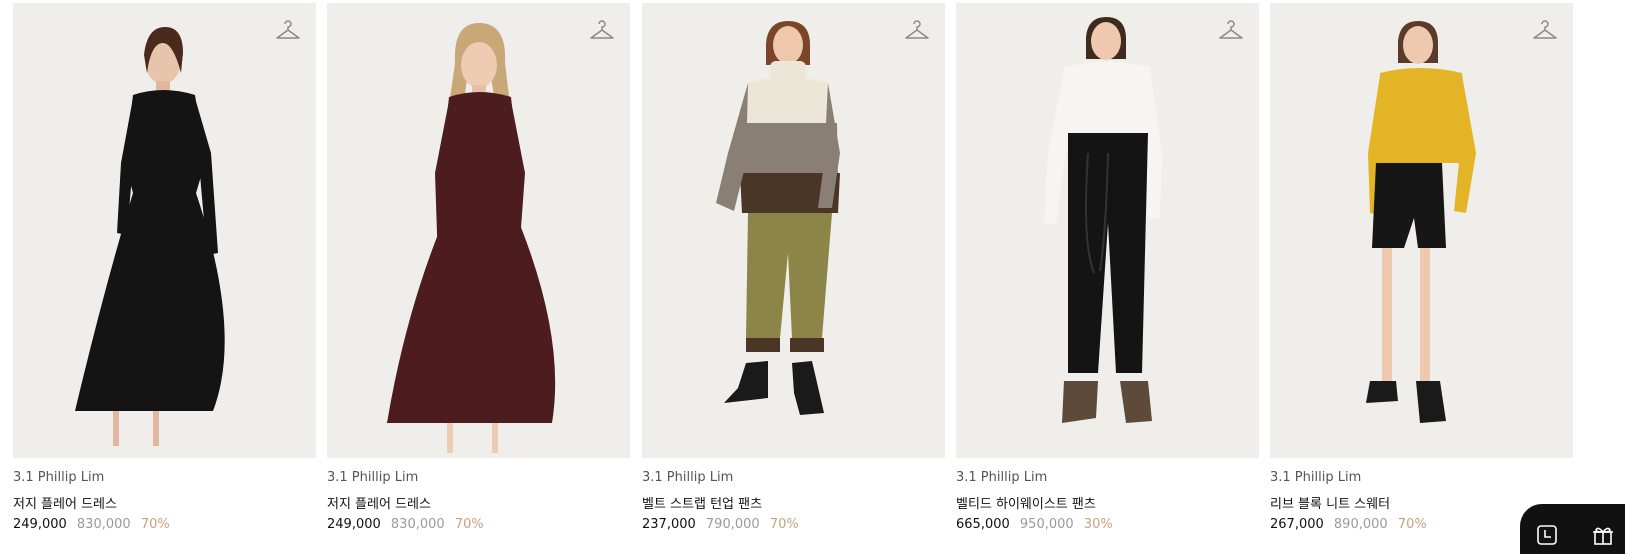 The width and height of the screenshot is (1625, 554). Describe the element at coordinates (669, 524) in the screenshot. I see `sale-price: 237,000` at that location.